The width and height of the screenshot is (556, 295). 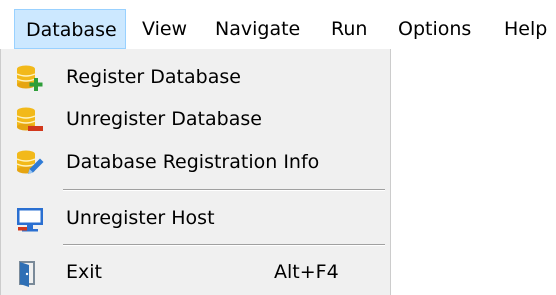 I want to click on database-add-icon, so click(x=29, y=78).